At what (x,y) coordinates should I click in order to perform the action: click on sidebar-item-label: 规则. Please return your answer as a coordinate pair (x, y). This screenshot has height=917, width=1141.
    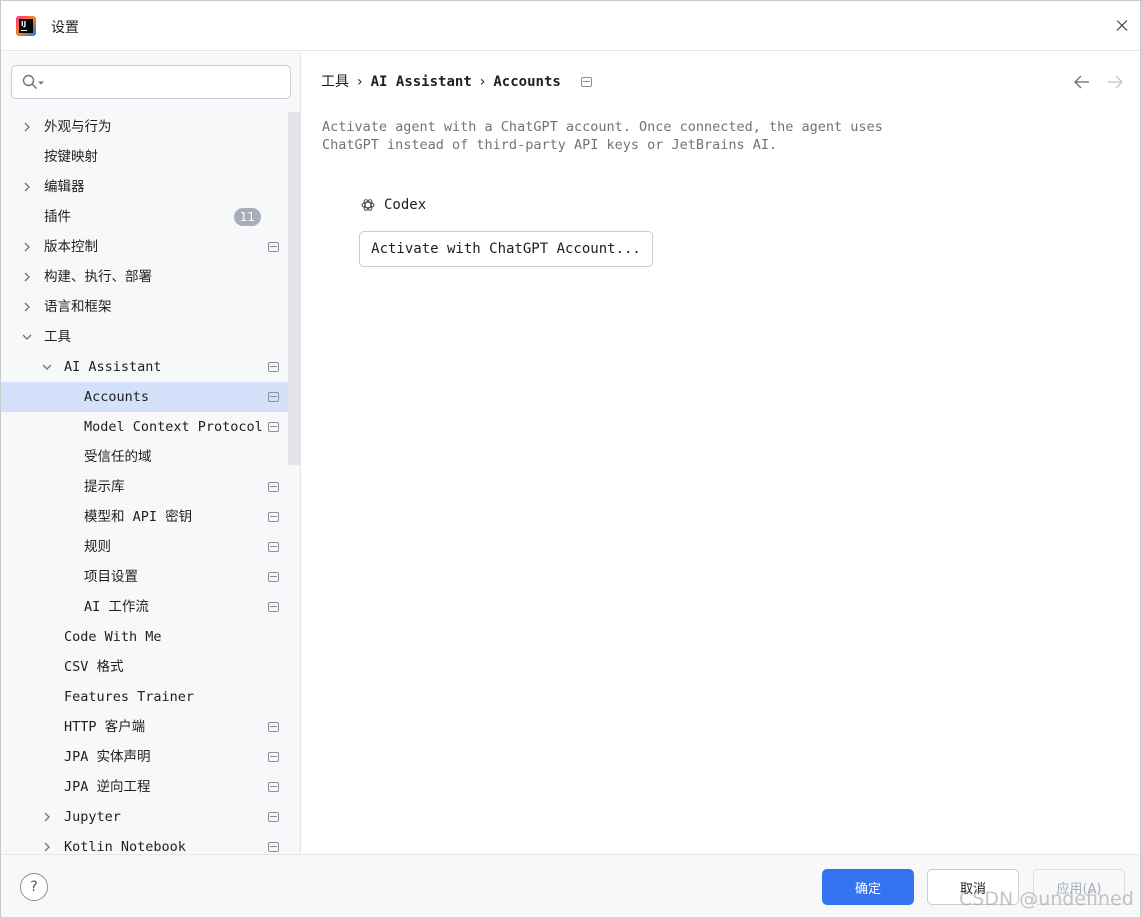
    Looking at the image, I should click on (97, 547).